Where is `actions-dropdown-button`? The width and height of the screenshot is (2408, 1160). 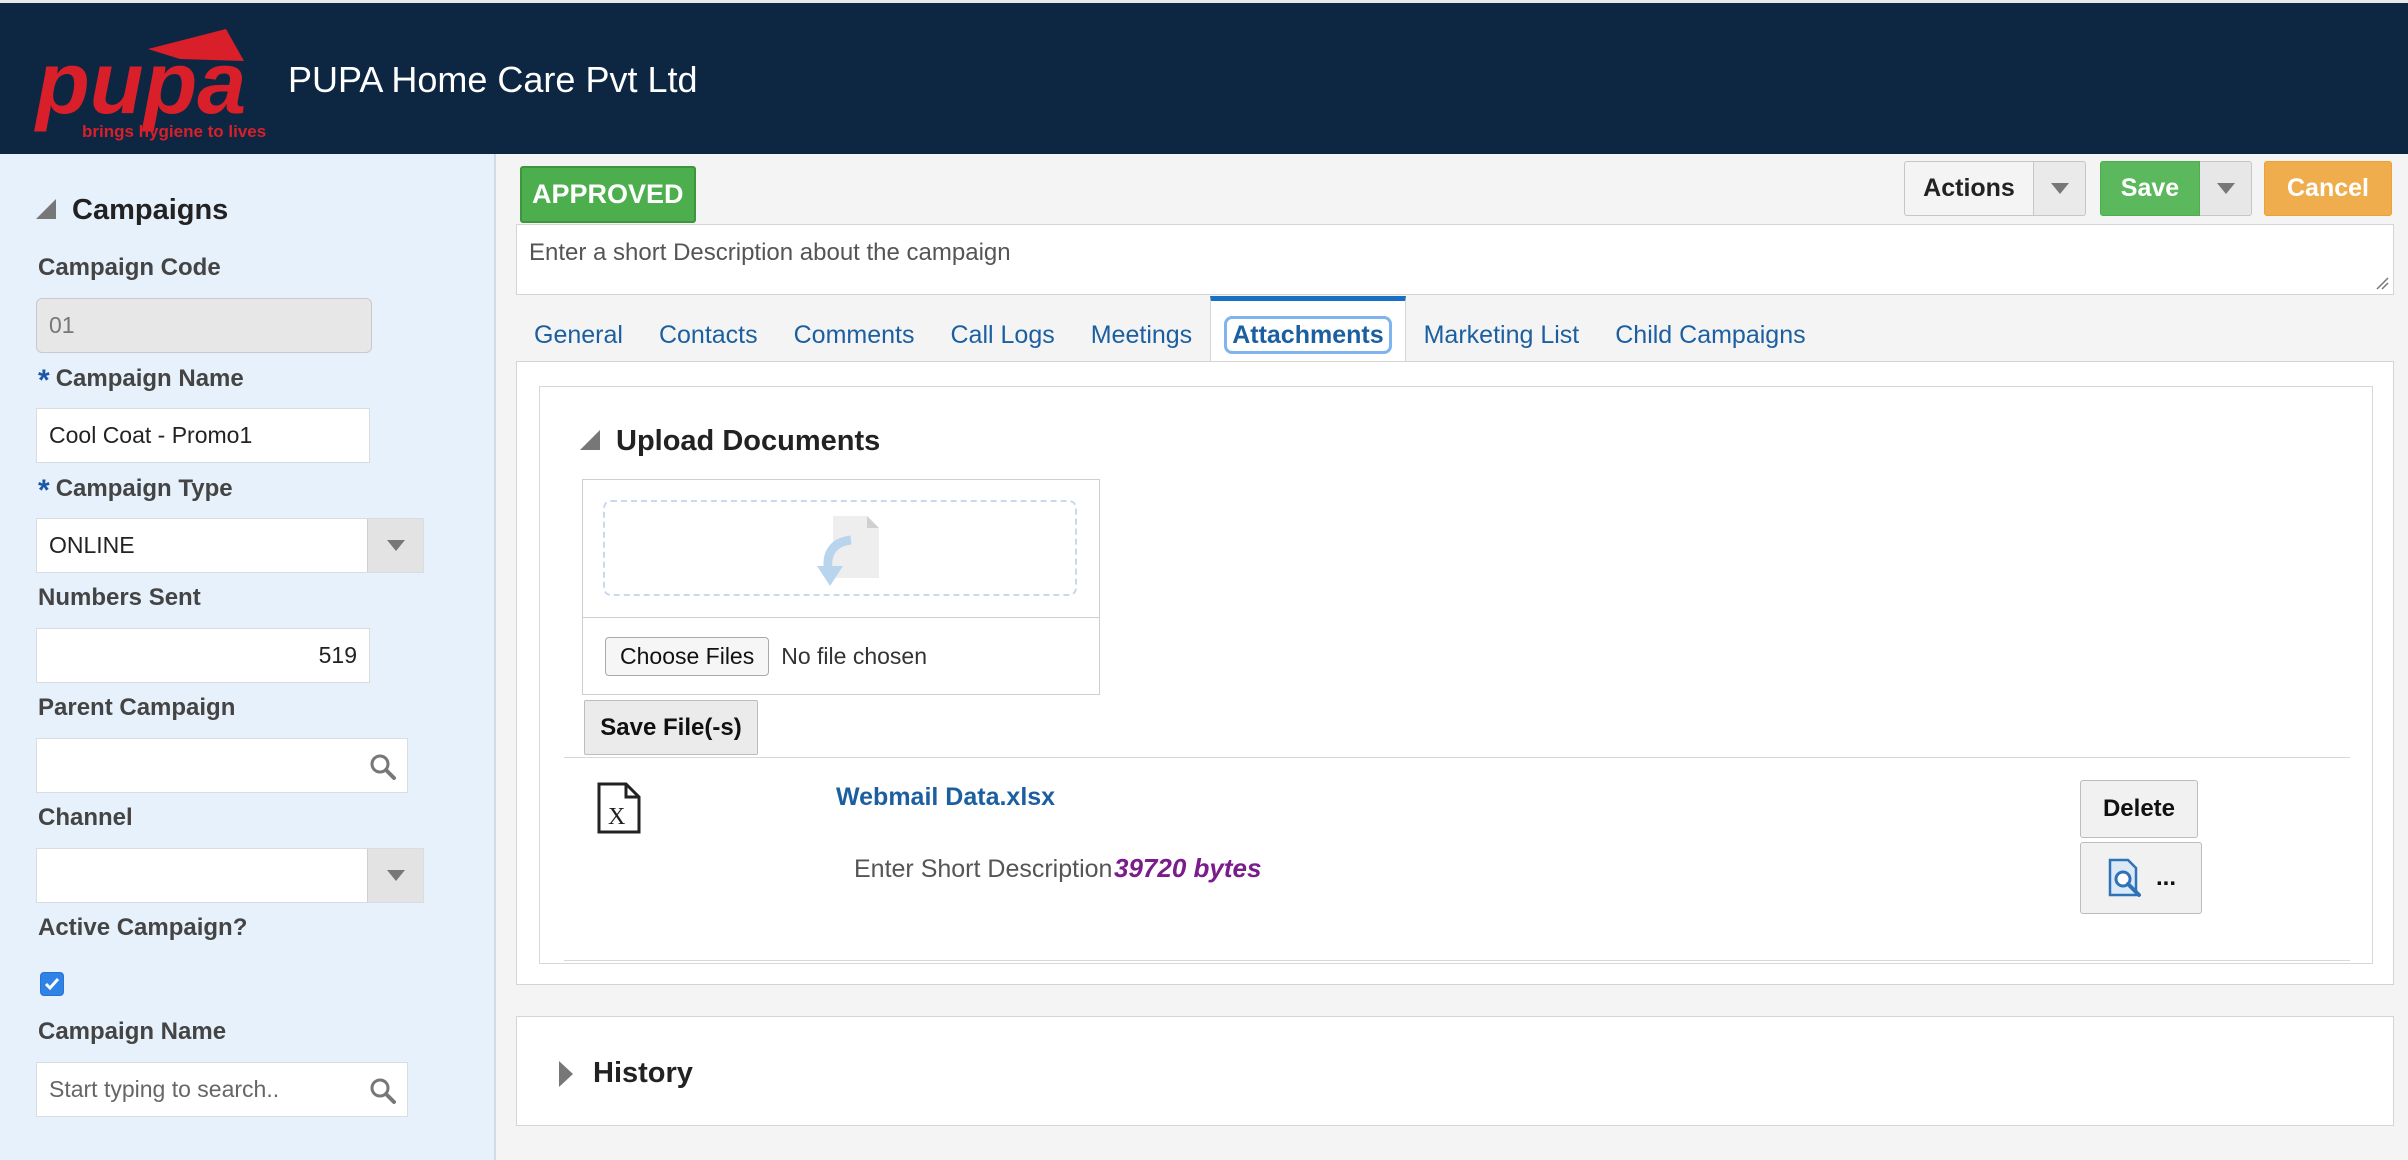 actions-dropdown-button is located at coordinates (2060, 188).